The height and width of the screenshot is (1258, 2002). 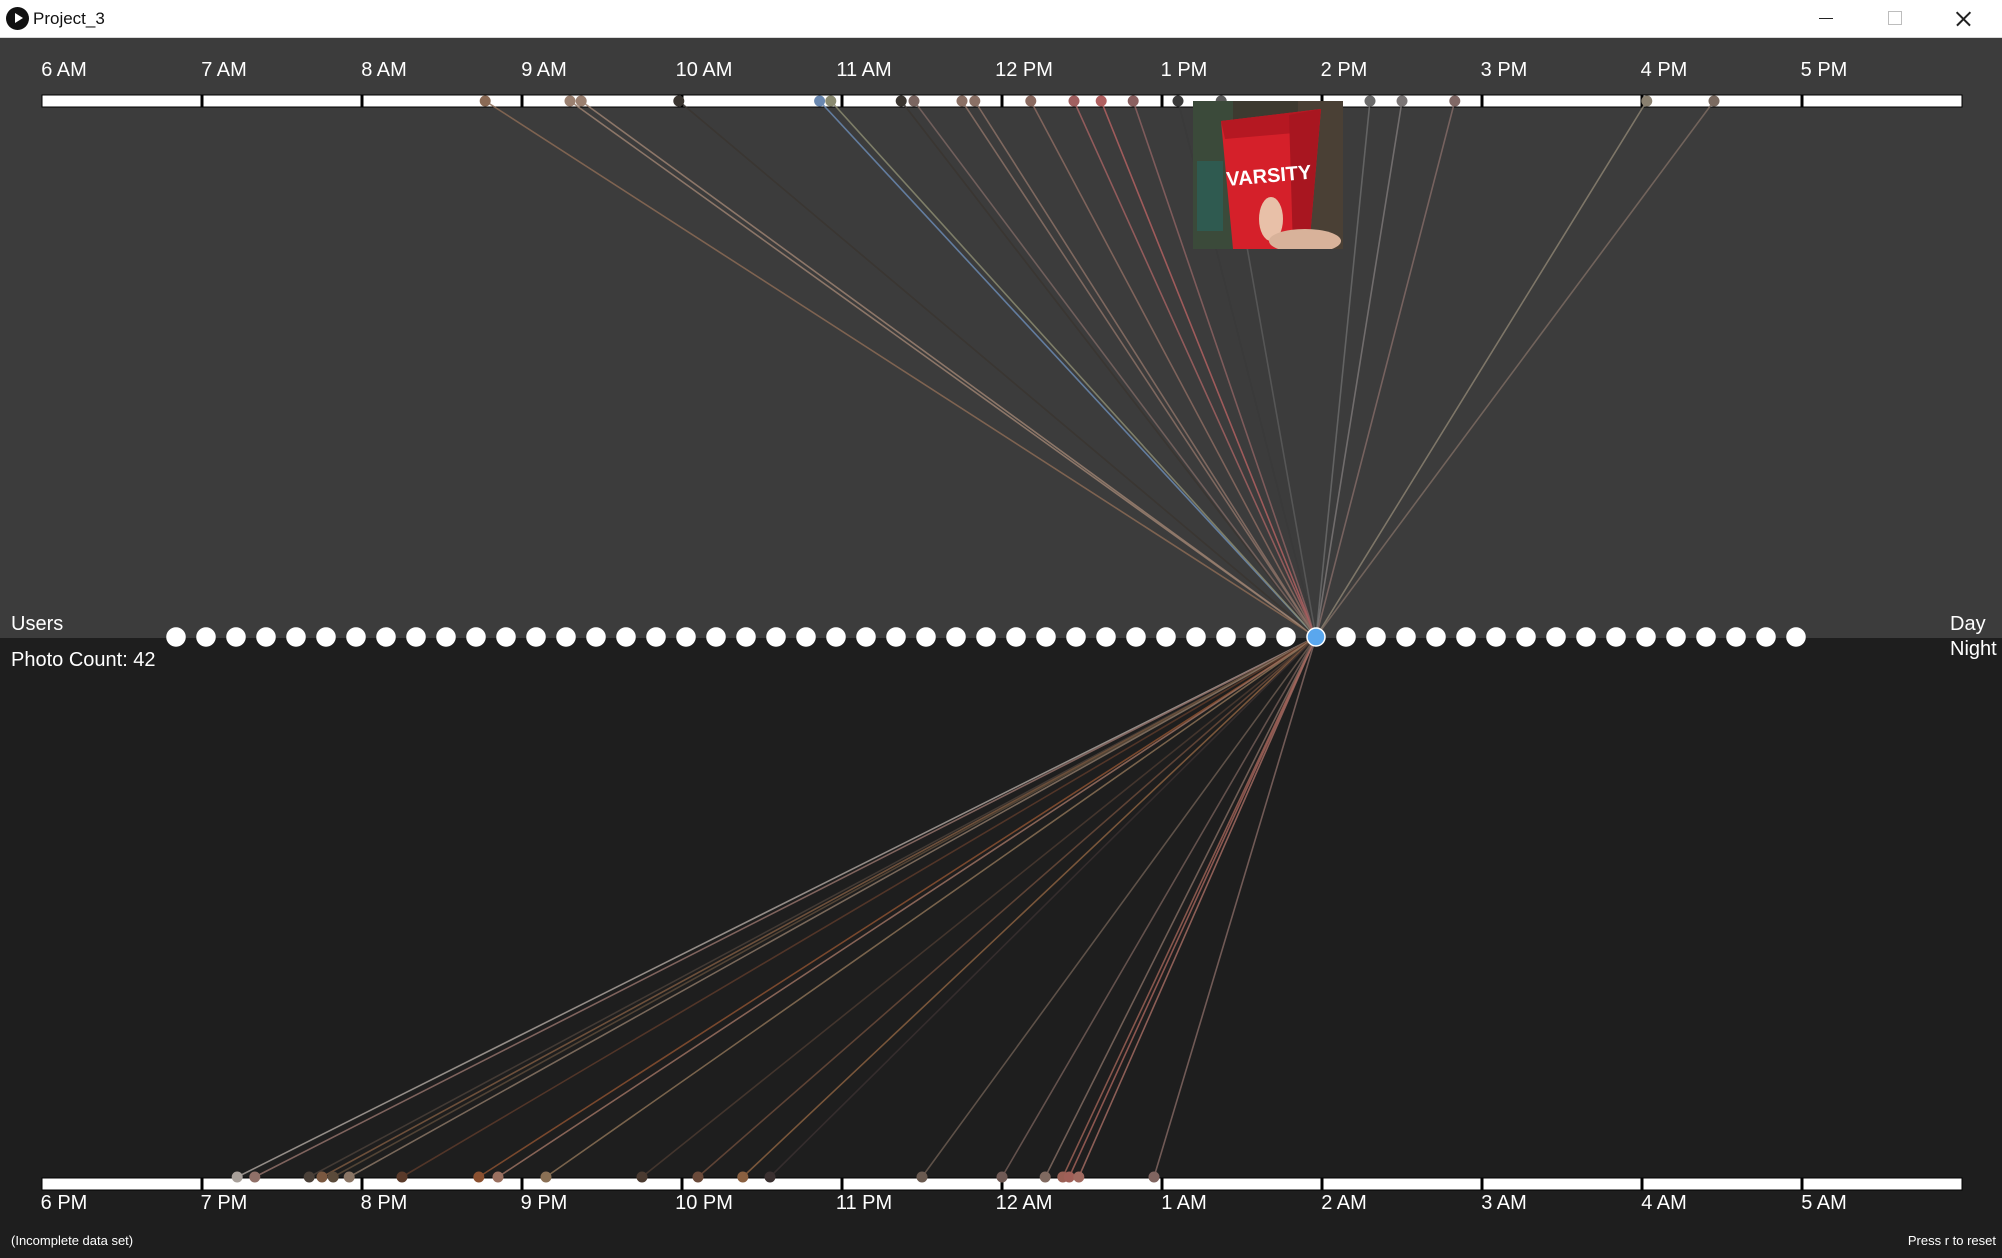 I want to click on maximize-button, so click(x=1894, y=18).